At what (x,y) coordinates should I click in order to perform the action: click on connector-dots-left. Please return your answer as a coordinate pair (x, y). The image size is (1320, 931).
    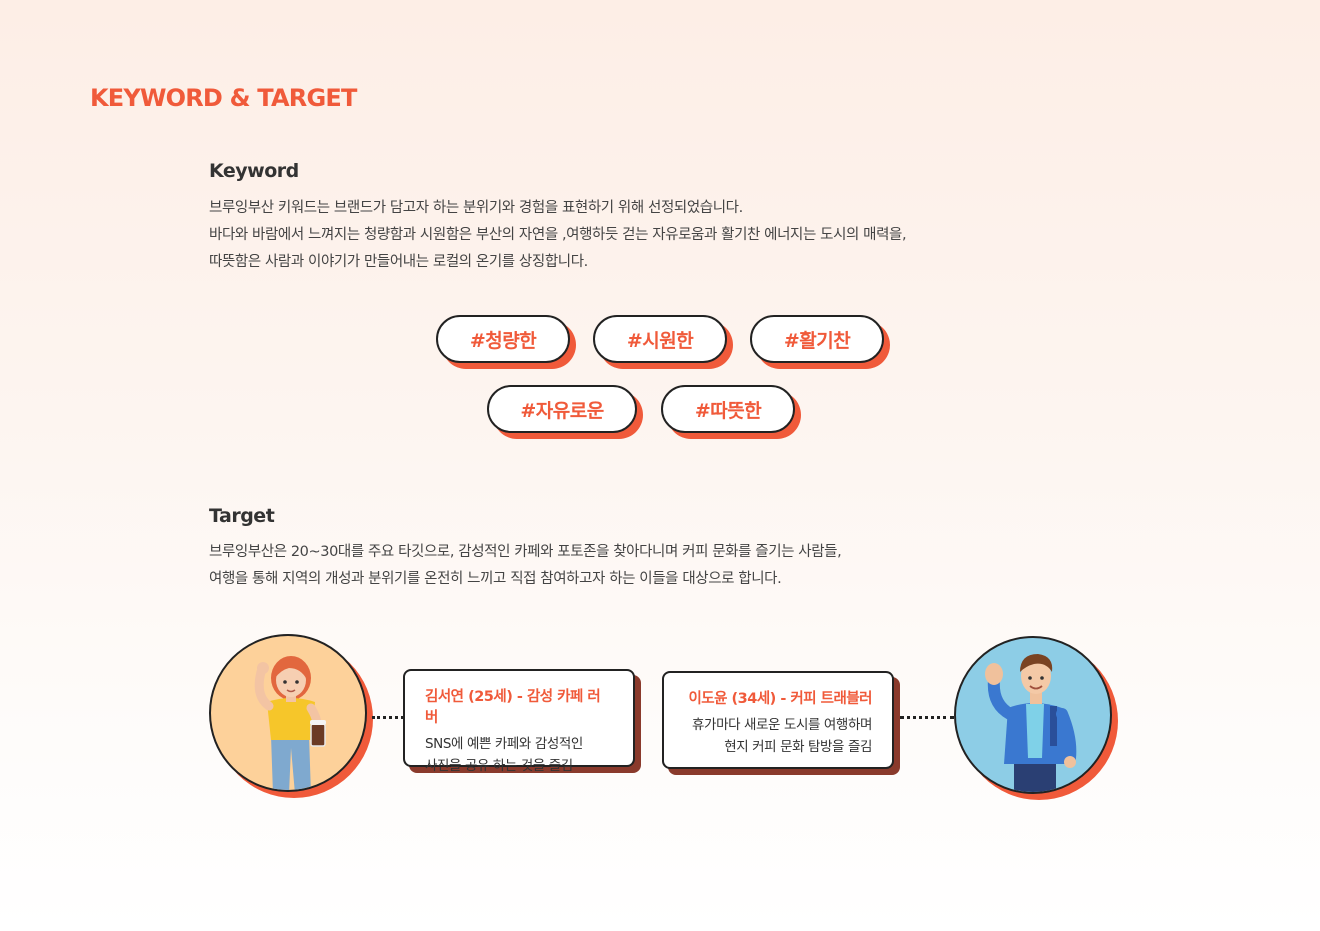
    Looking at the image, I should click on (388, 717).